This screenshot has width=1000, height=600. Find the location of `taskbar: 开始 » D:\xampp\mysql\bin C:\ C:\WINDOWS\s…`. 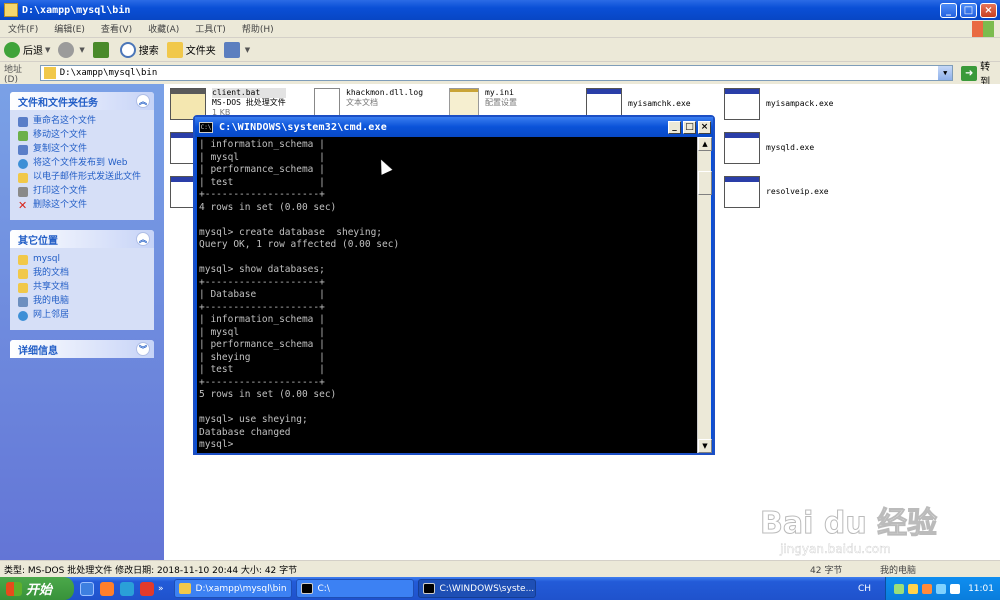

taskbar: 开始 » D:\xampp\mysql\bin C:\ C:\WINDOWS\s… is located at coordinates (500, 588).